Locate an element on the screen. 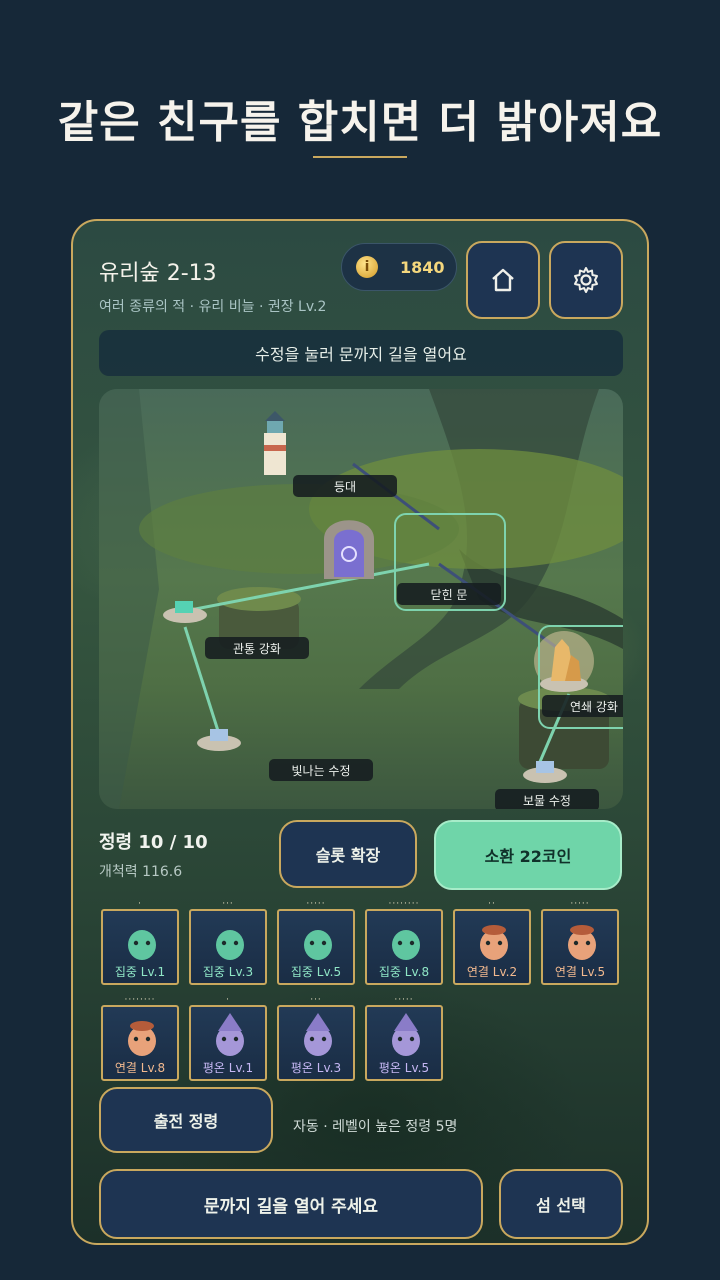 This screenshot has width=720, height=1280. spirit-card: · 평온 Lv.1 is located at coordinates (228, 1038).